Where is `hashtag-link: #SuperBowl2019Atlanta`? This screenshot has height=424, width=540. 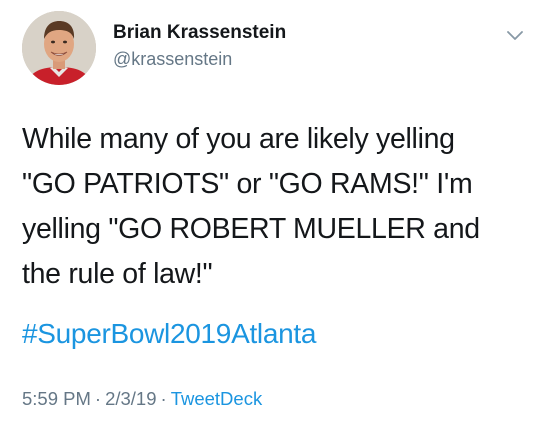 hashtag-link: #SuperBowl2019Atlanta is located at coordinates (169, 334).